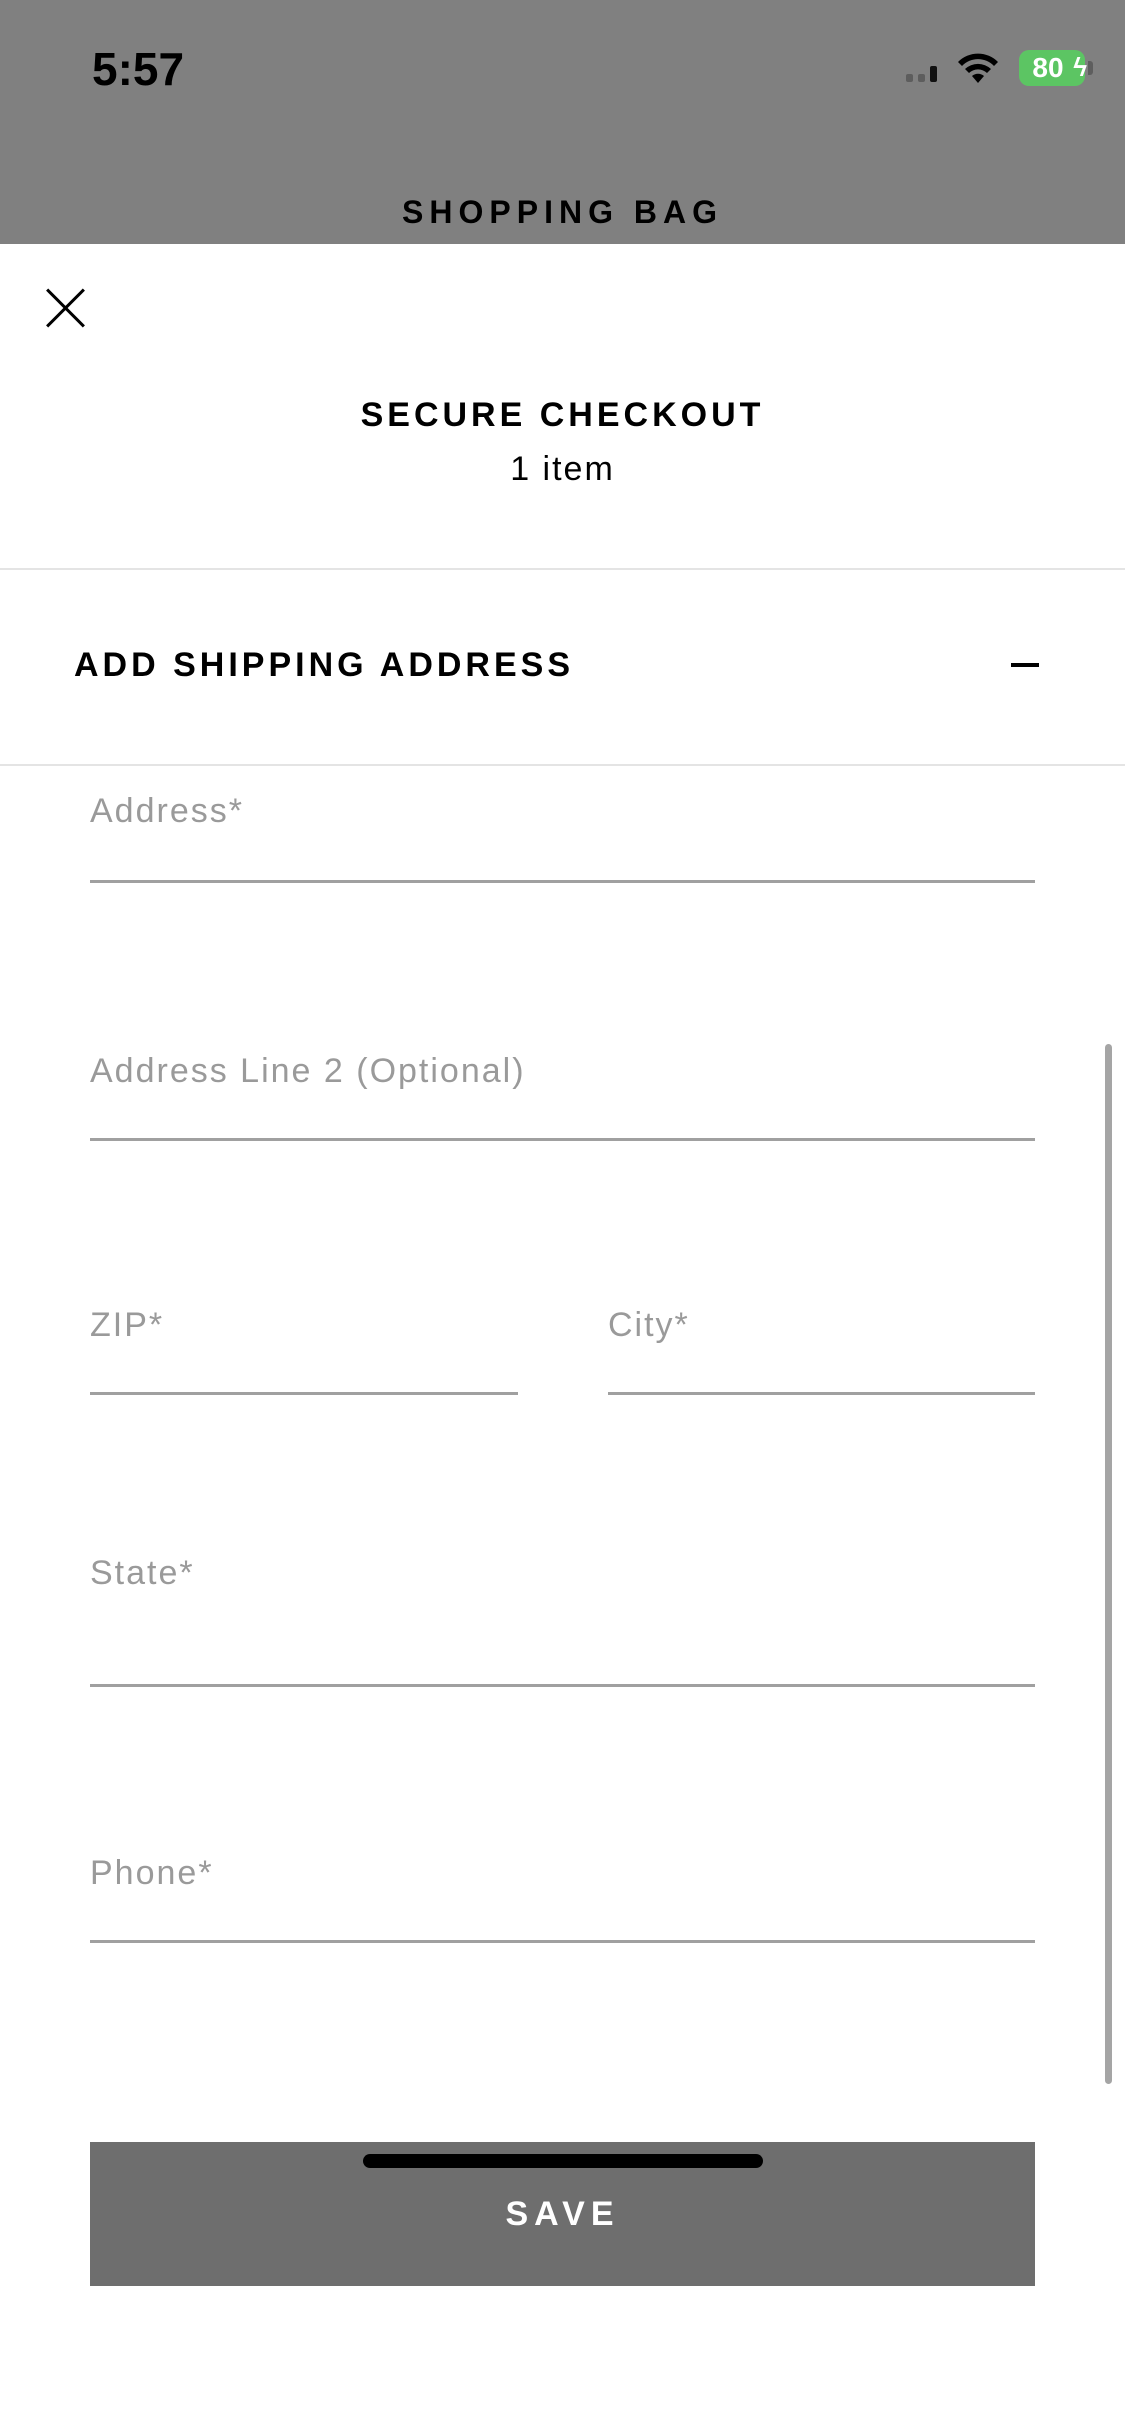 Image resolution: width=1125 pixels, height=2436 pixels. Describe the element at coordinates (308, 1071) in the screenshot. I see `address-line2-label: Address Line 2 (Optional)` at that location.